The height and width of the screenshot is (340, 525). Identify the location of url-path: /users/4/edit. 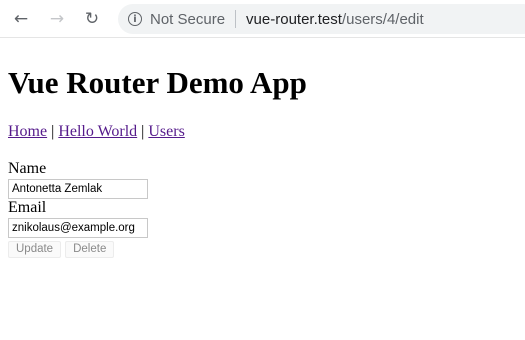
(382, 19).